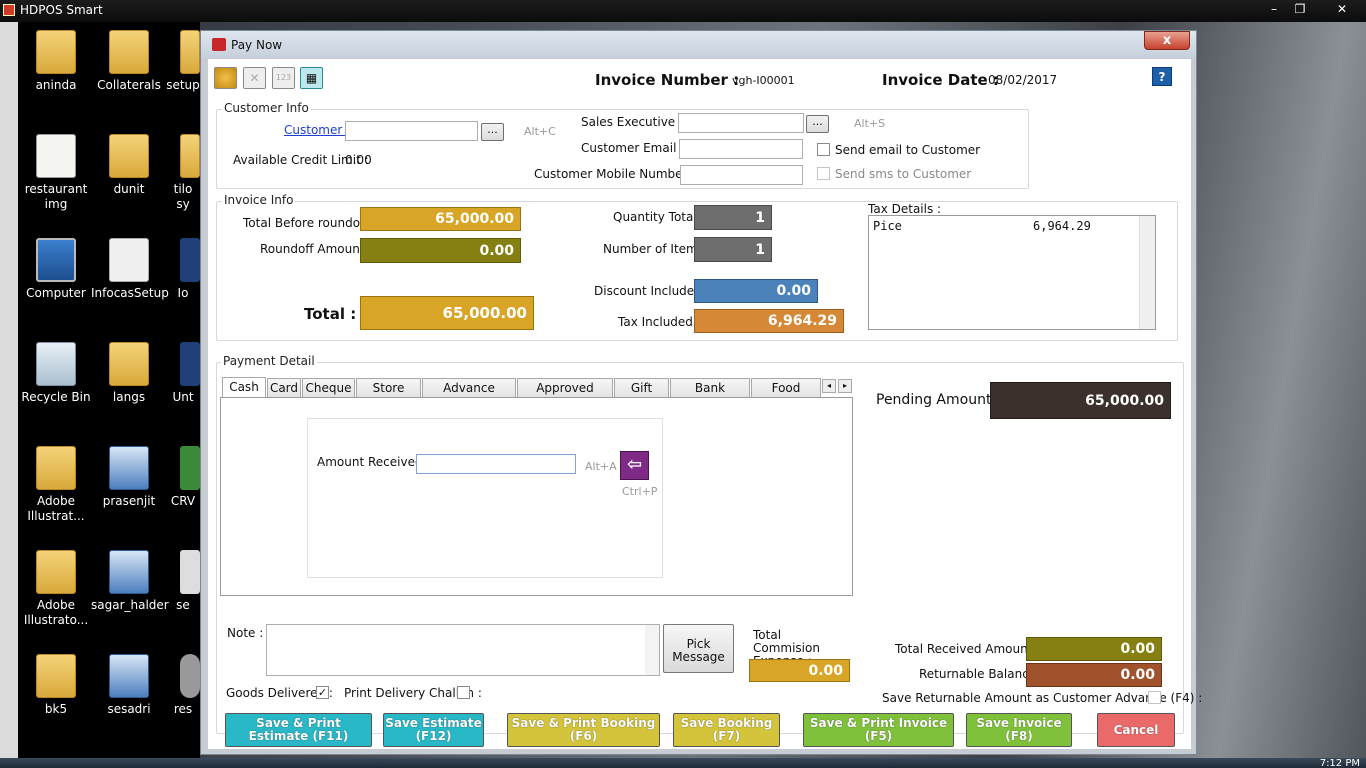  What do you see at coordinates (1342, 9) in the screenshot?
I see `app-close-button: ✕` at bounding box center [1342, 9].